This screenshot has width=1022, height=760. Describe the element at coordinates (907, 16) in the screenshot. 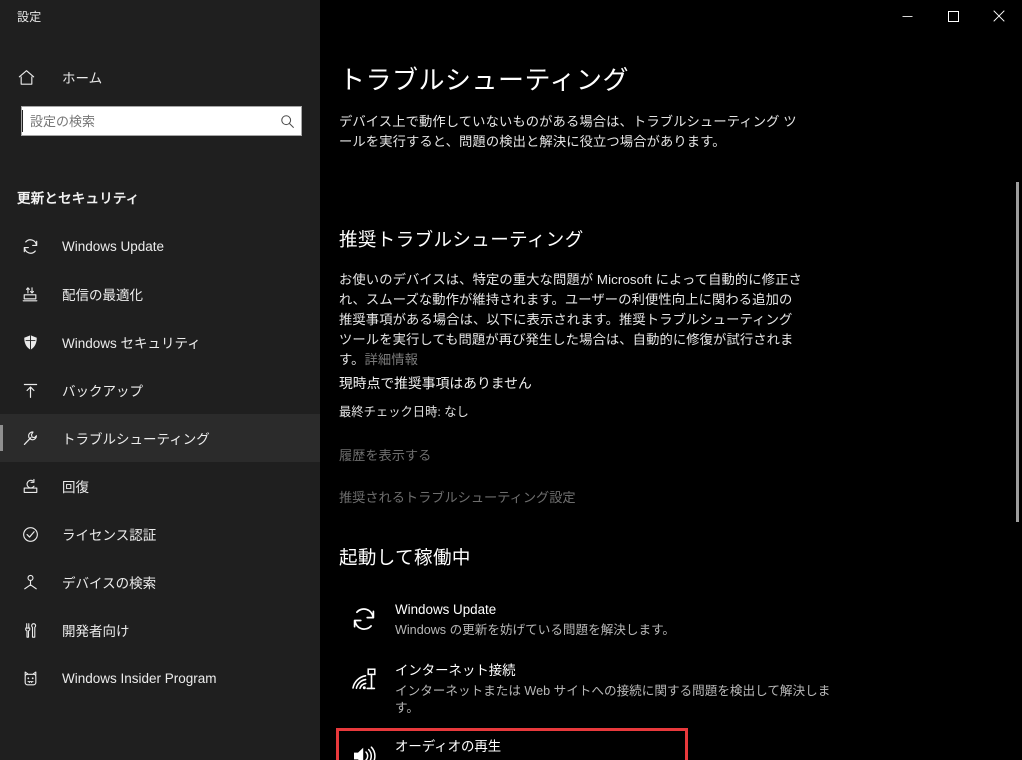

I see `minimize-button` at that location.